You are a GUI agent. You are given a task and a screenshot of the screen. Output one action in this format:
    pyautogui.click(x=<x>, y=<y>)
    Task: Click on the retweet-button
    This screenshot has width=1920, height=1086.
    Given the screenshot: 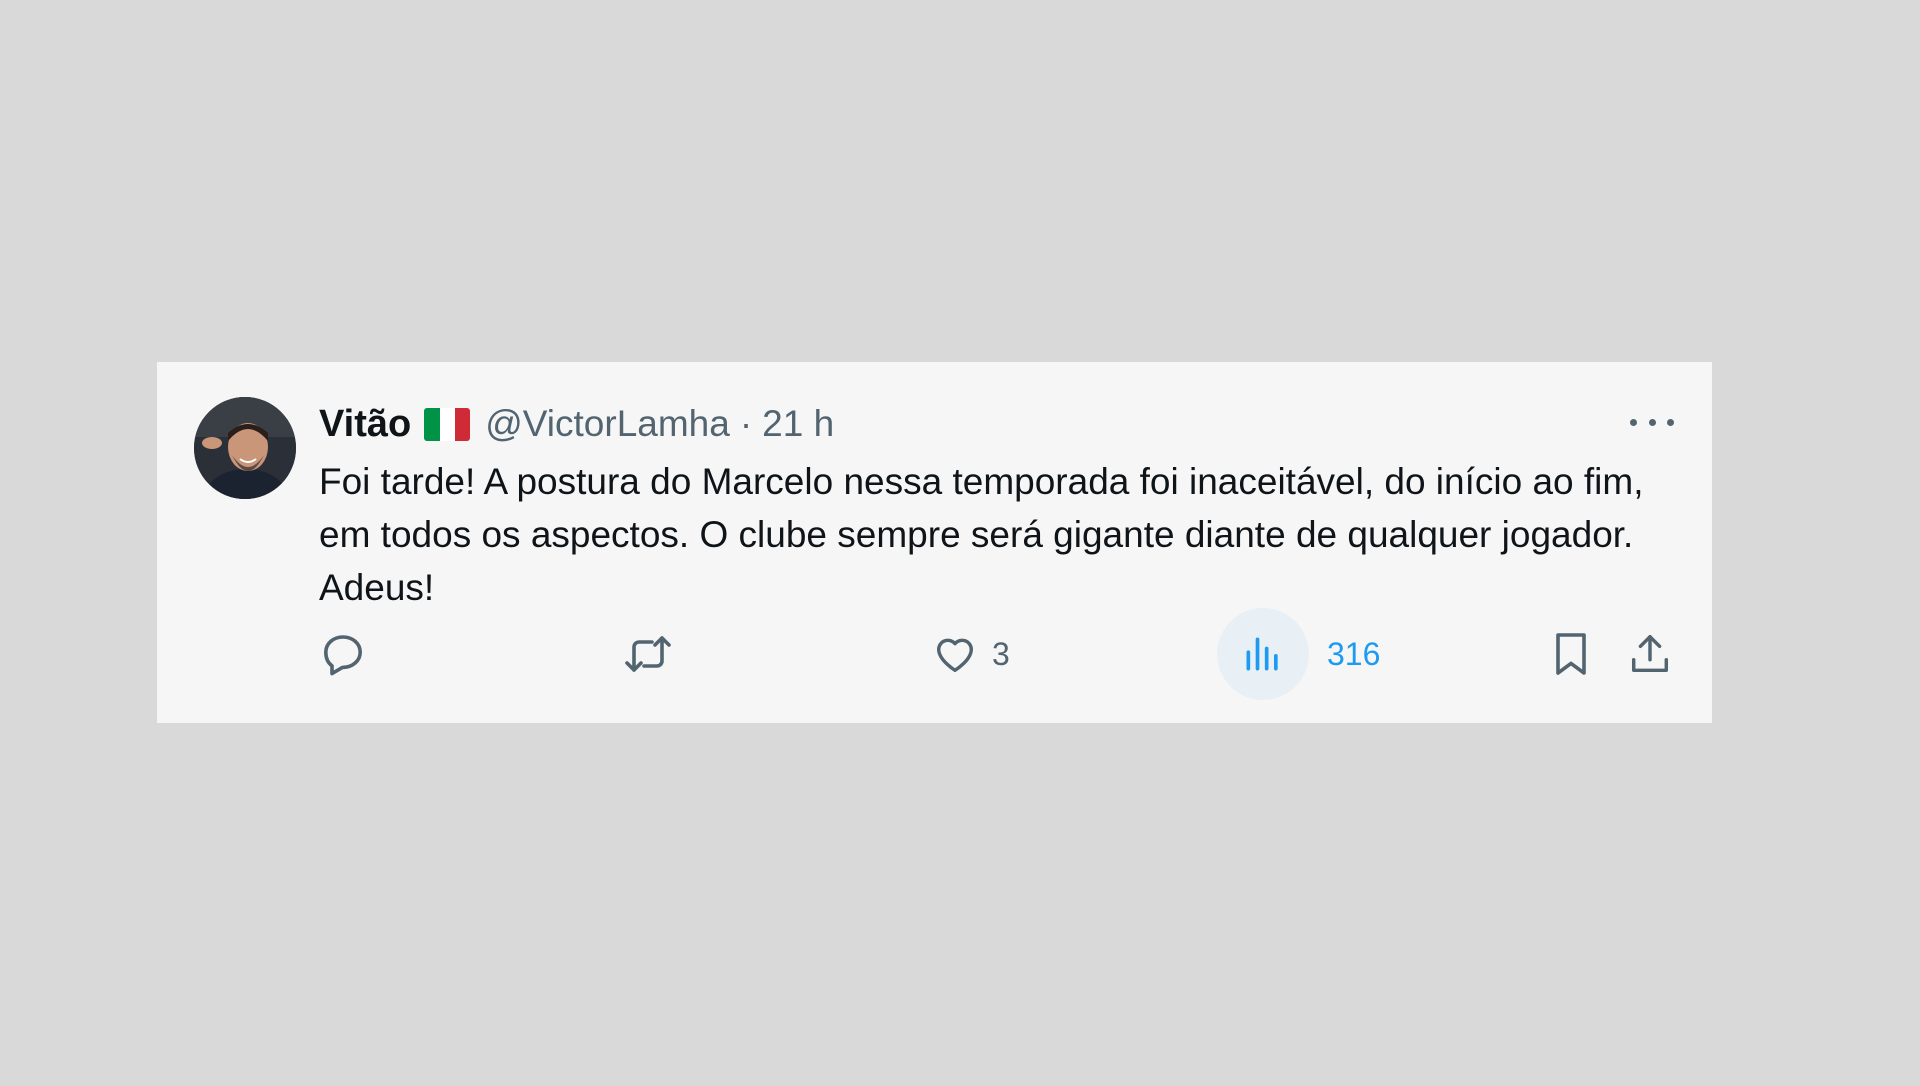 What is the action you would take?
    pyautogui.click(x=648, y=654)
    